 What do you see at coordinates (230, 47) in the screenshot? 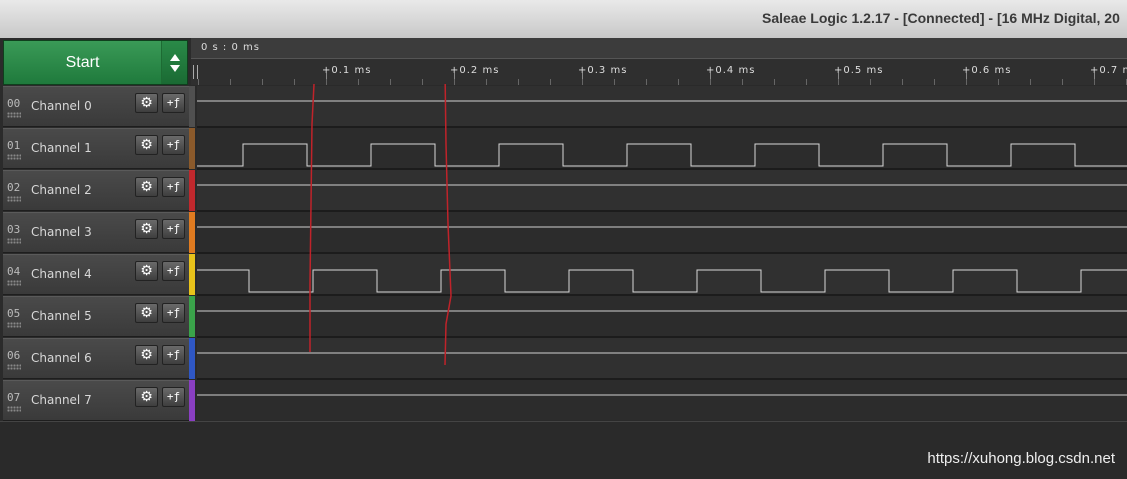
I see `time-origin-label: 0 s : 0 ms` at bounding box center [230, 47].